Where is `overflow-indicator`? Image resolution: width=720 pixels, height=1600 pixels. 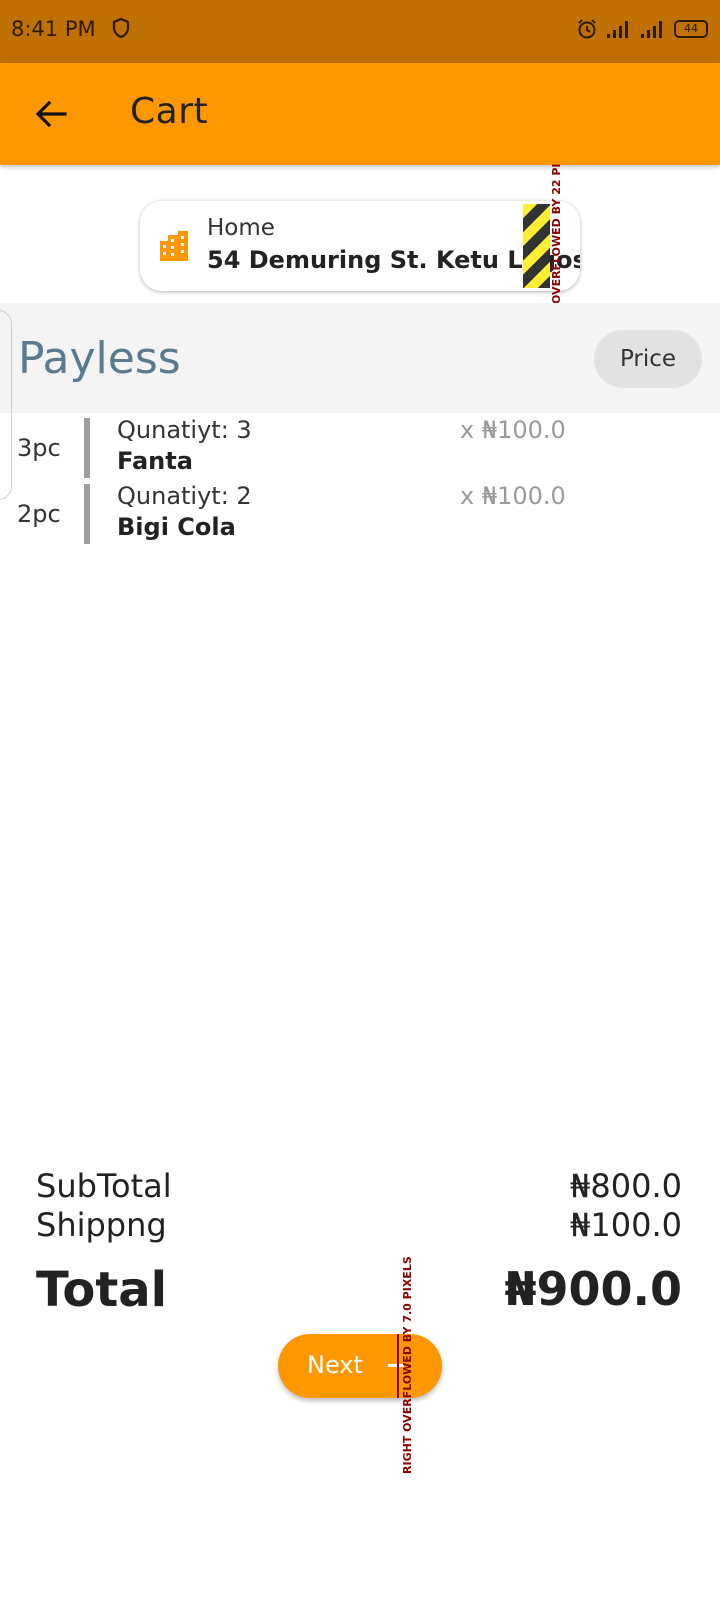
overflow-indicator is located at coordinates (536, 246).